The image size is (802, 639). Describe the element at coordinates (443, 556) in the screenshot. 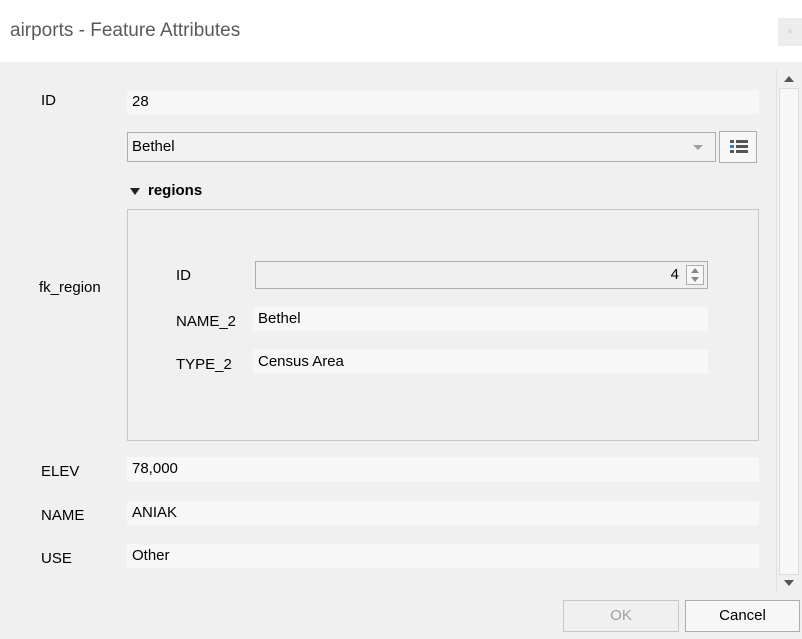

I see `use-field: Other` at that location.